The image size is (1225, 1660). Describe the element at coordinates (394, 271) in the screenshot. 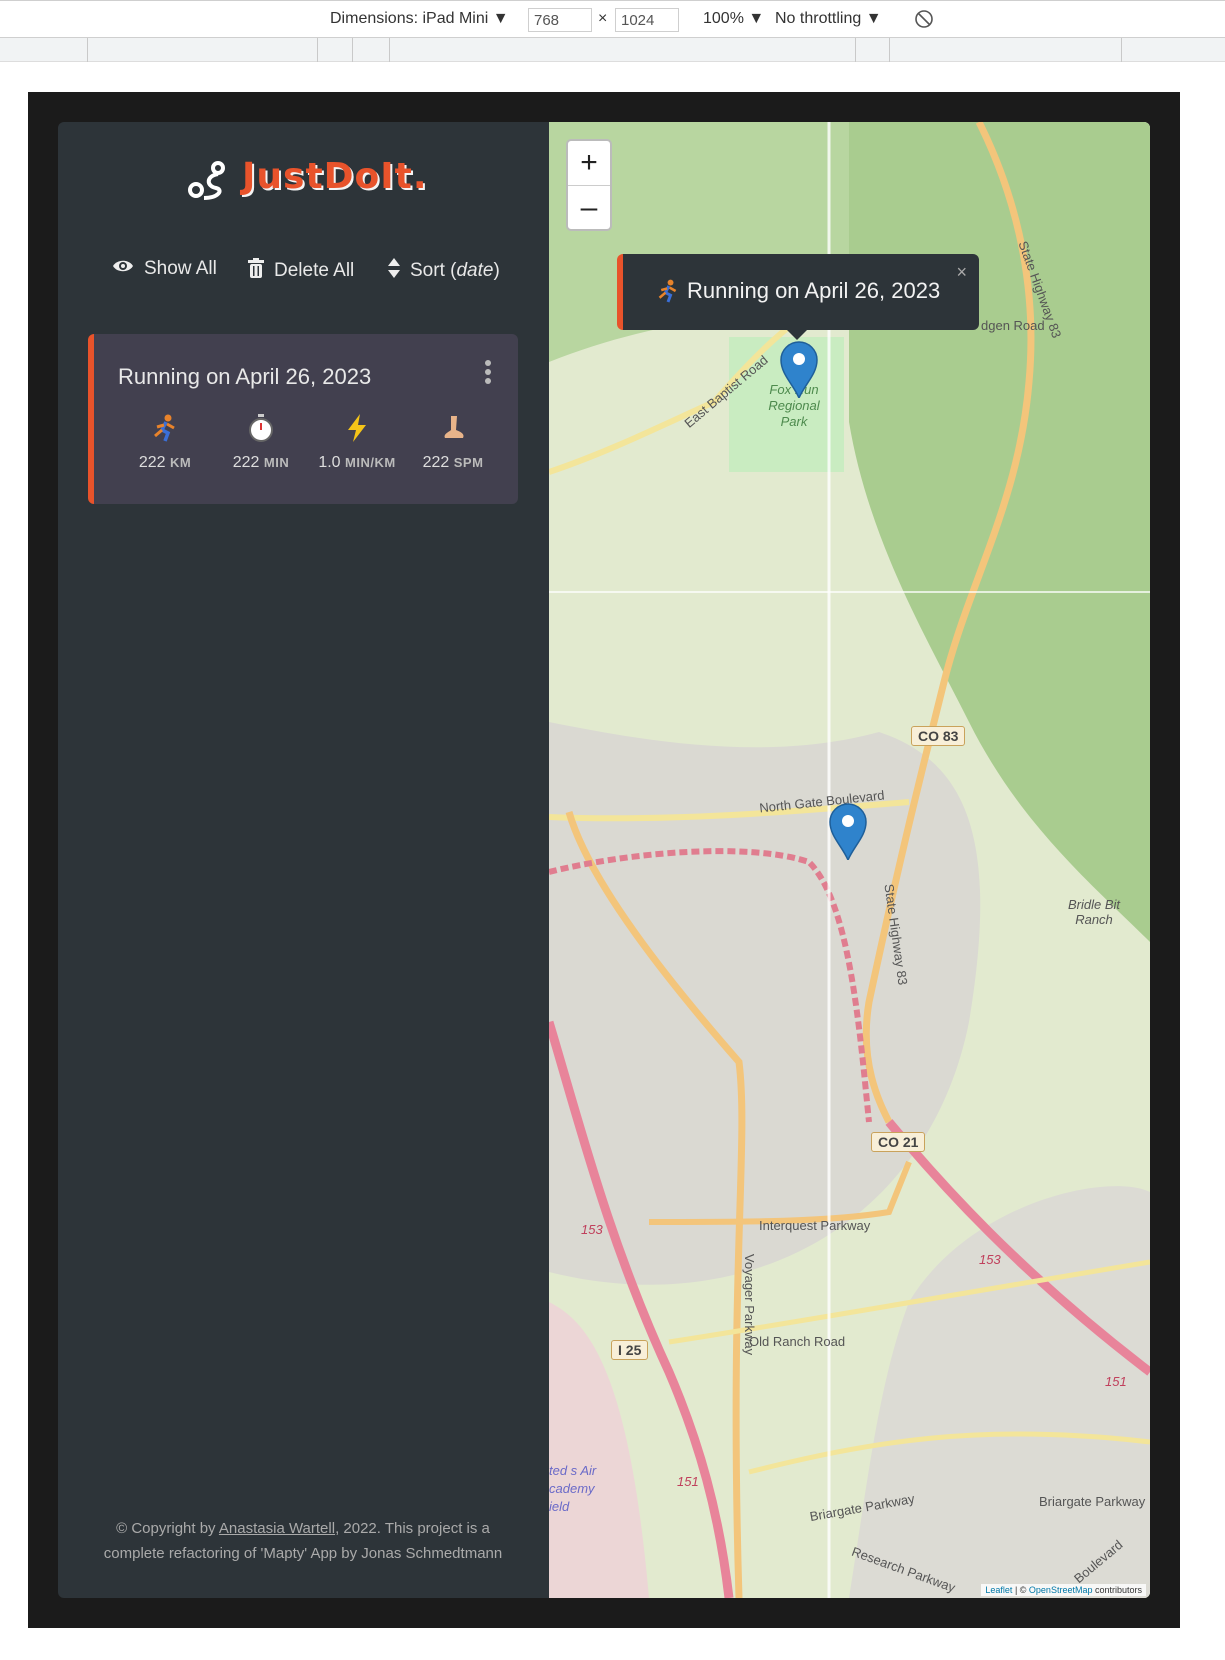

I see `sort-icon` at that location.